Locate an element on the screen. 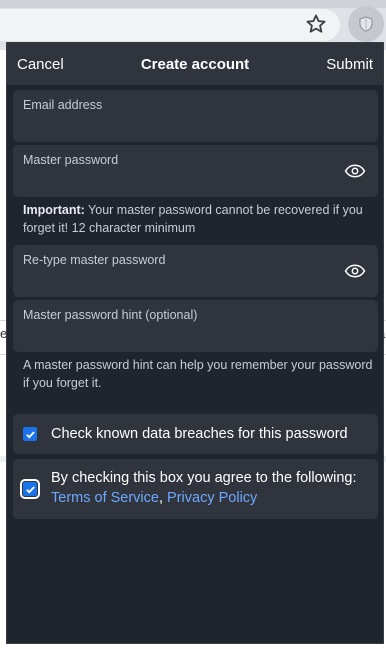  extension-button is located at coordinates (366, 24).